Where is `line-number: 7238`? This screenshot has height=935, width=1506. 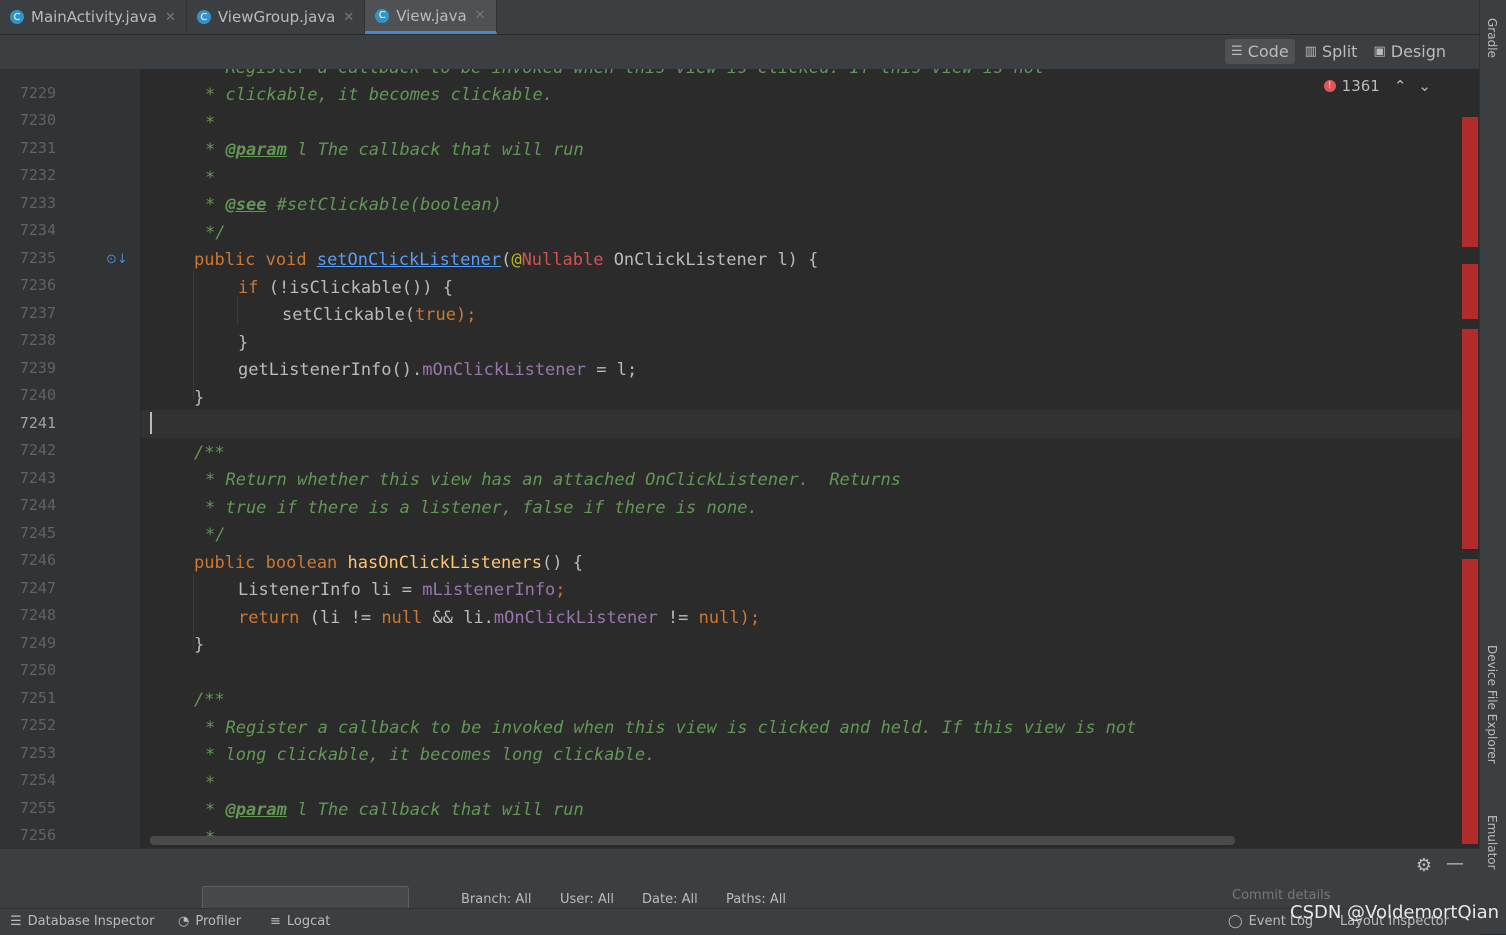
line-number: 7238 is located at coordinates (37, 340).